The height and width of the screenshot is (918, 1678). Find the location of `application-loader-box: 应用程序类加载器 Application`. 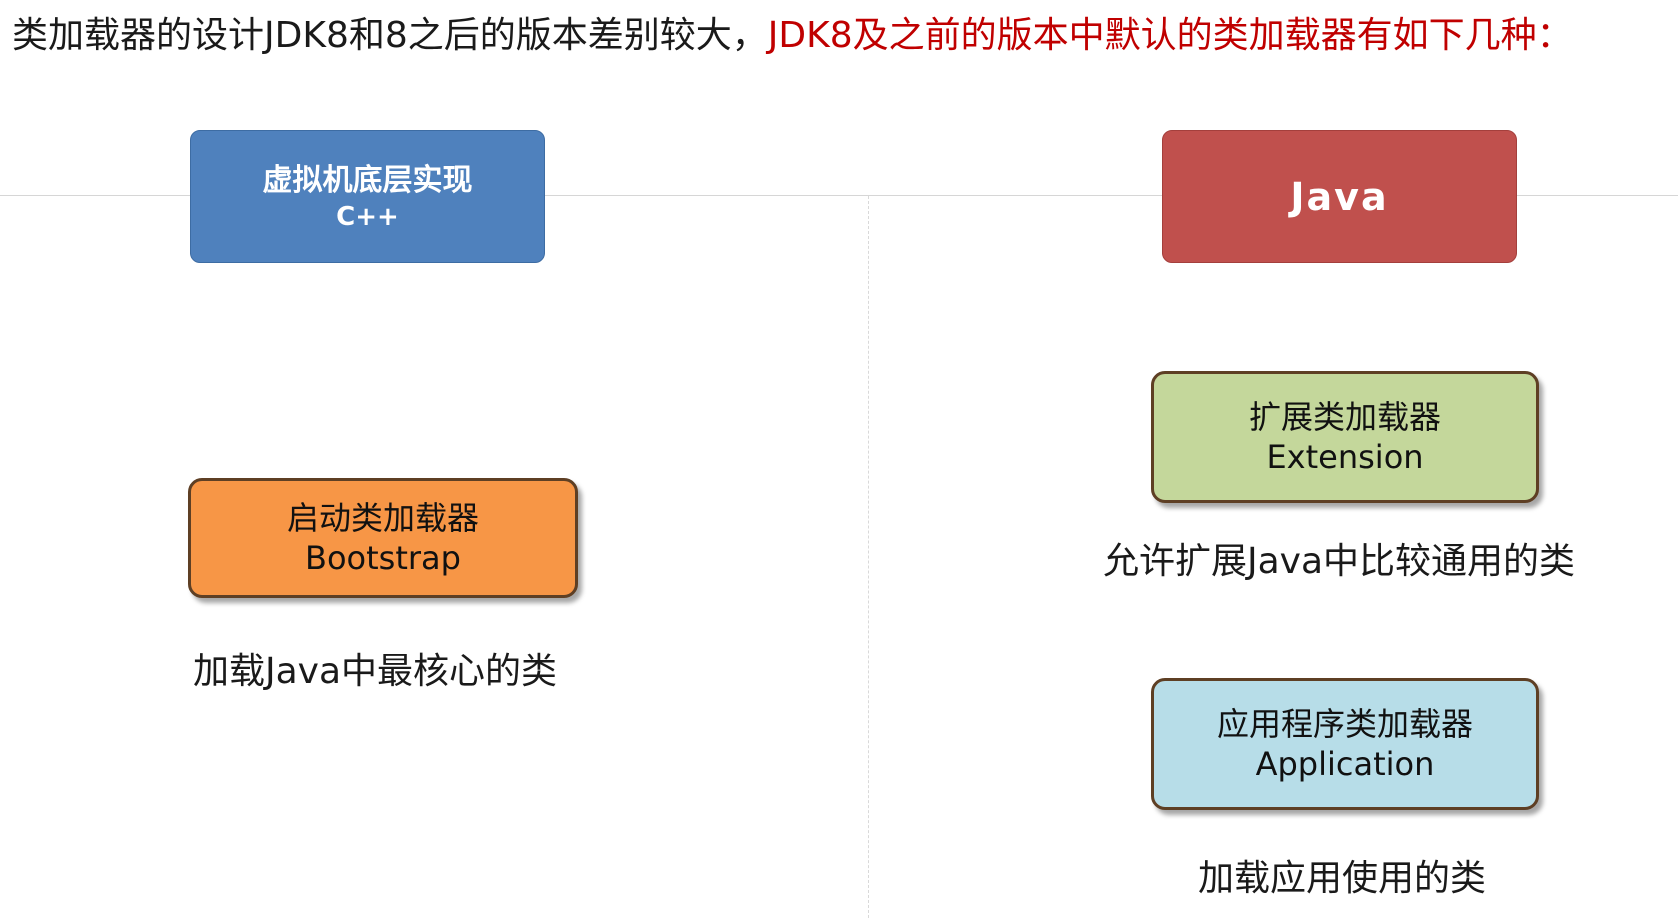

application-loader-box: 应用程序类加载器 Application is located at coordinates (1345, 744).